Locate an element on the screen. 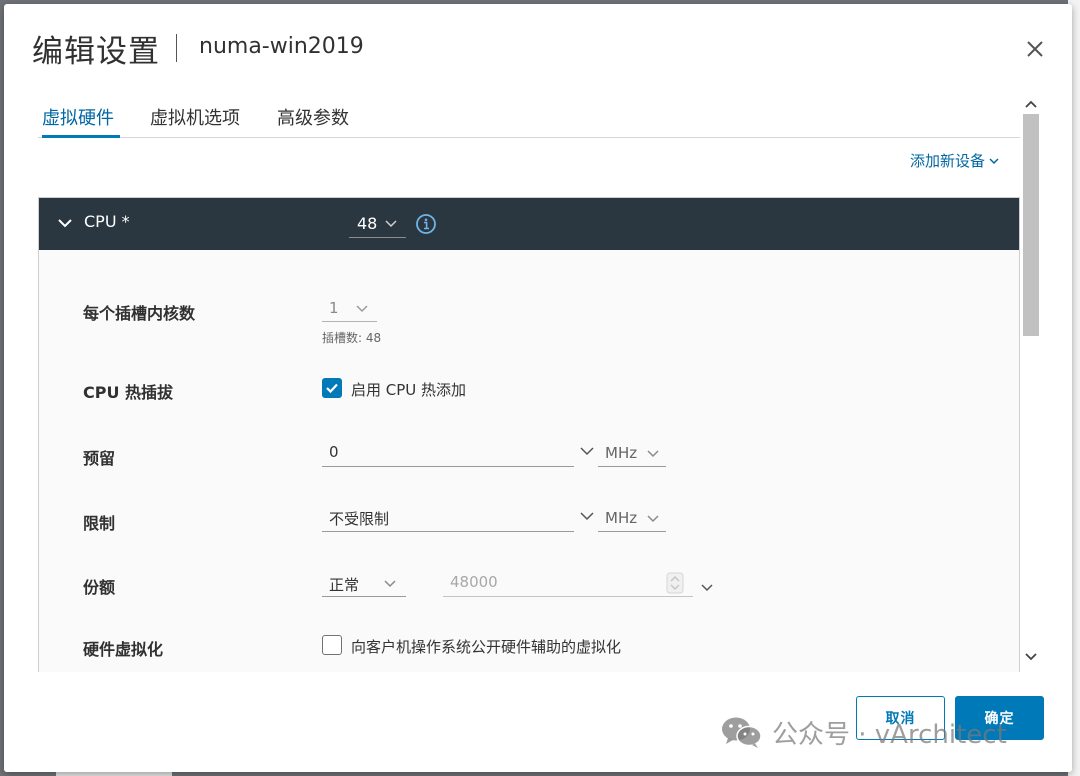 This screenshot has width=1080, height=776. limit-input: 不受限制 is located at coordinates (448, 518).